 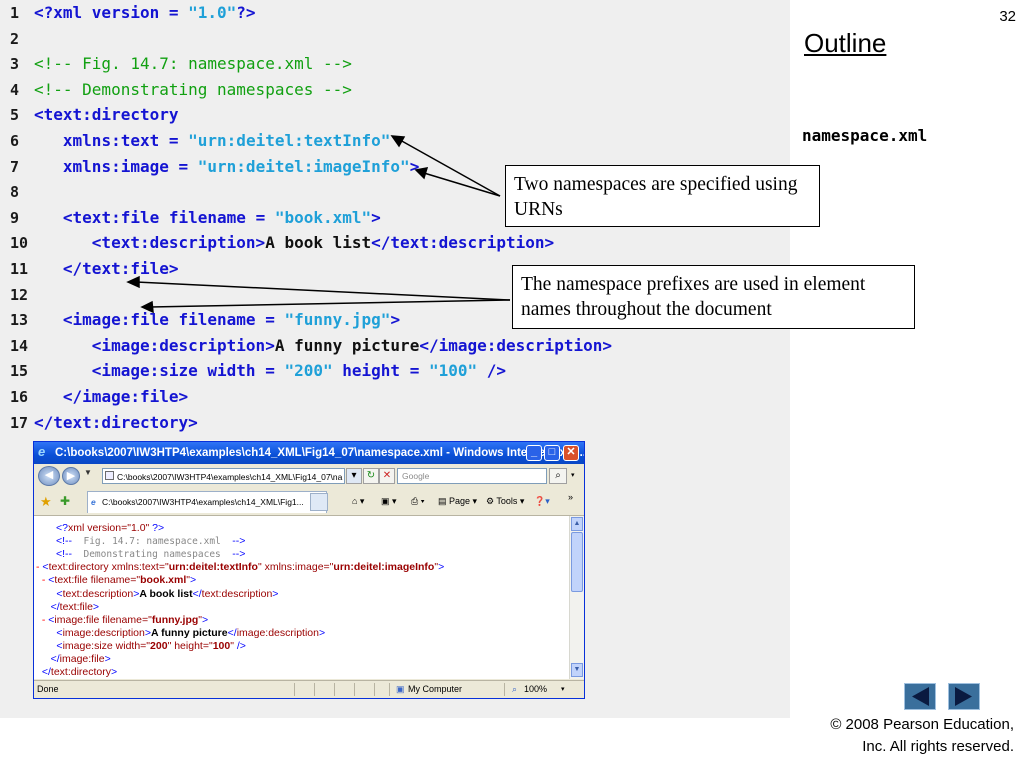 What do you see at coordinates (662, 196) in the screenshot?
I see `callout-urns: Two namespaces are specified using URNs` at bounding box center [662, 196].